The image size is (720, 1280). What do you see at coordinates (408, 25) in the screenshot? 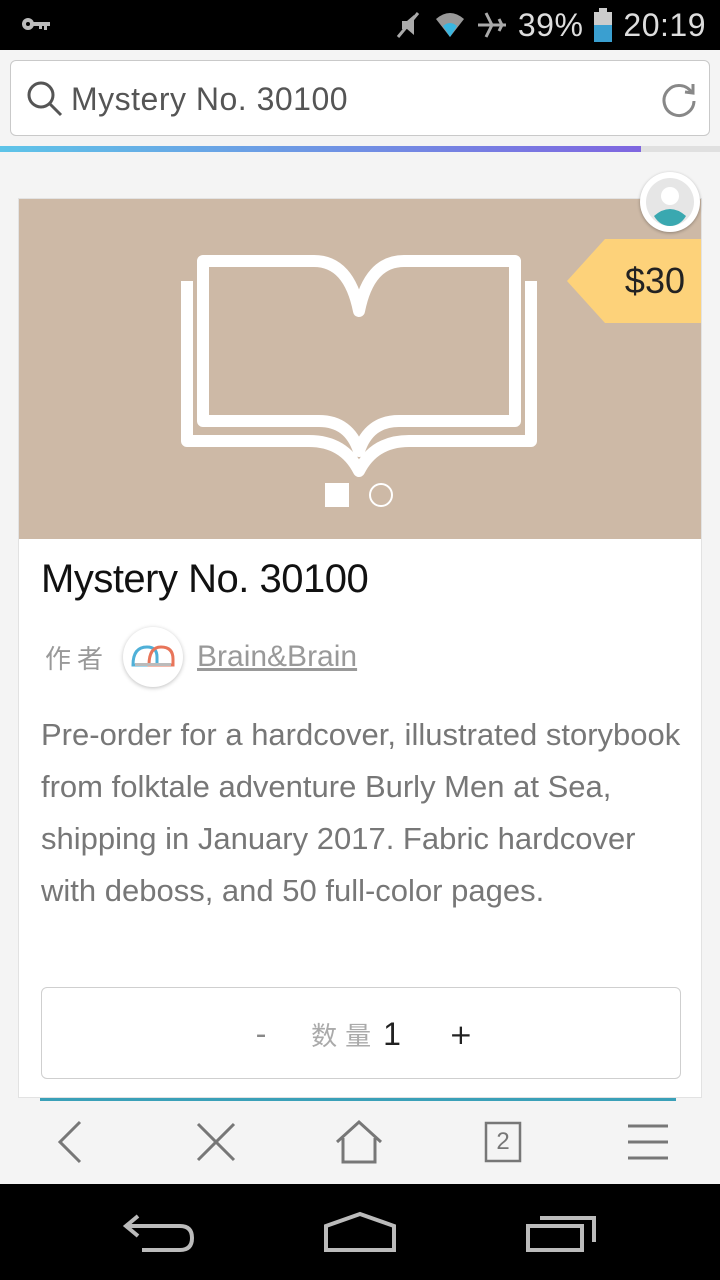
I see `mute-icon` at bounding box center [408, 25].